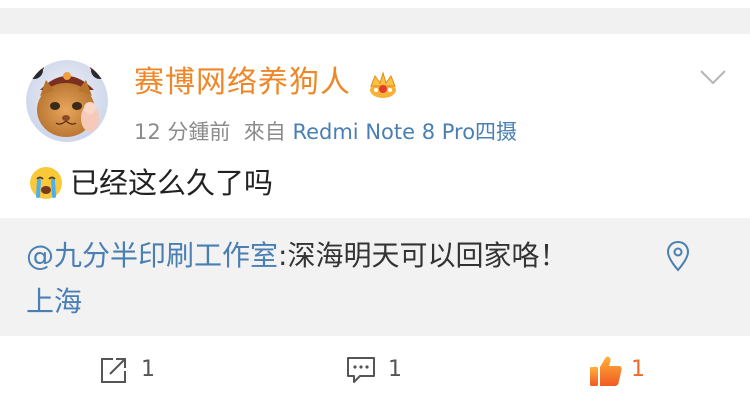  I want to click on post-device: Redmi Note 8 Pro四摄, so click(404, 132).